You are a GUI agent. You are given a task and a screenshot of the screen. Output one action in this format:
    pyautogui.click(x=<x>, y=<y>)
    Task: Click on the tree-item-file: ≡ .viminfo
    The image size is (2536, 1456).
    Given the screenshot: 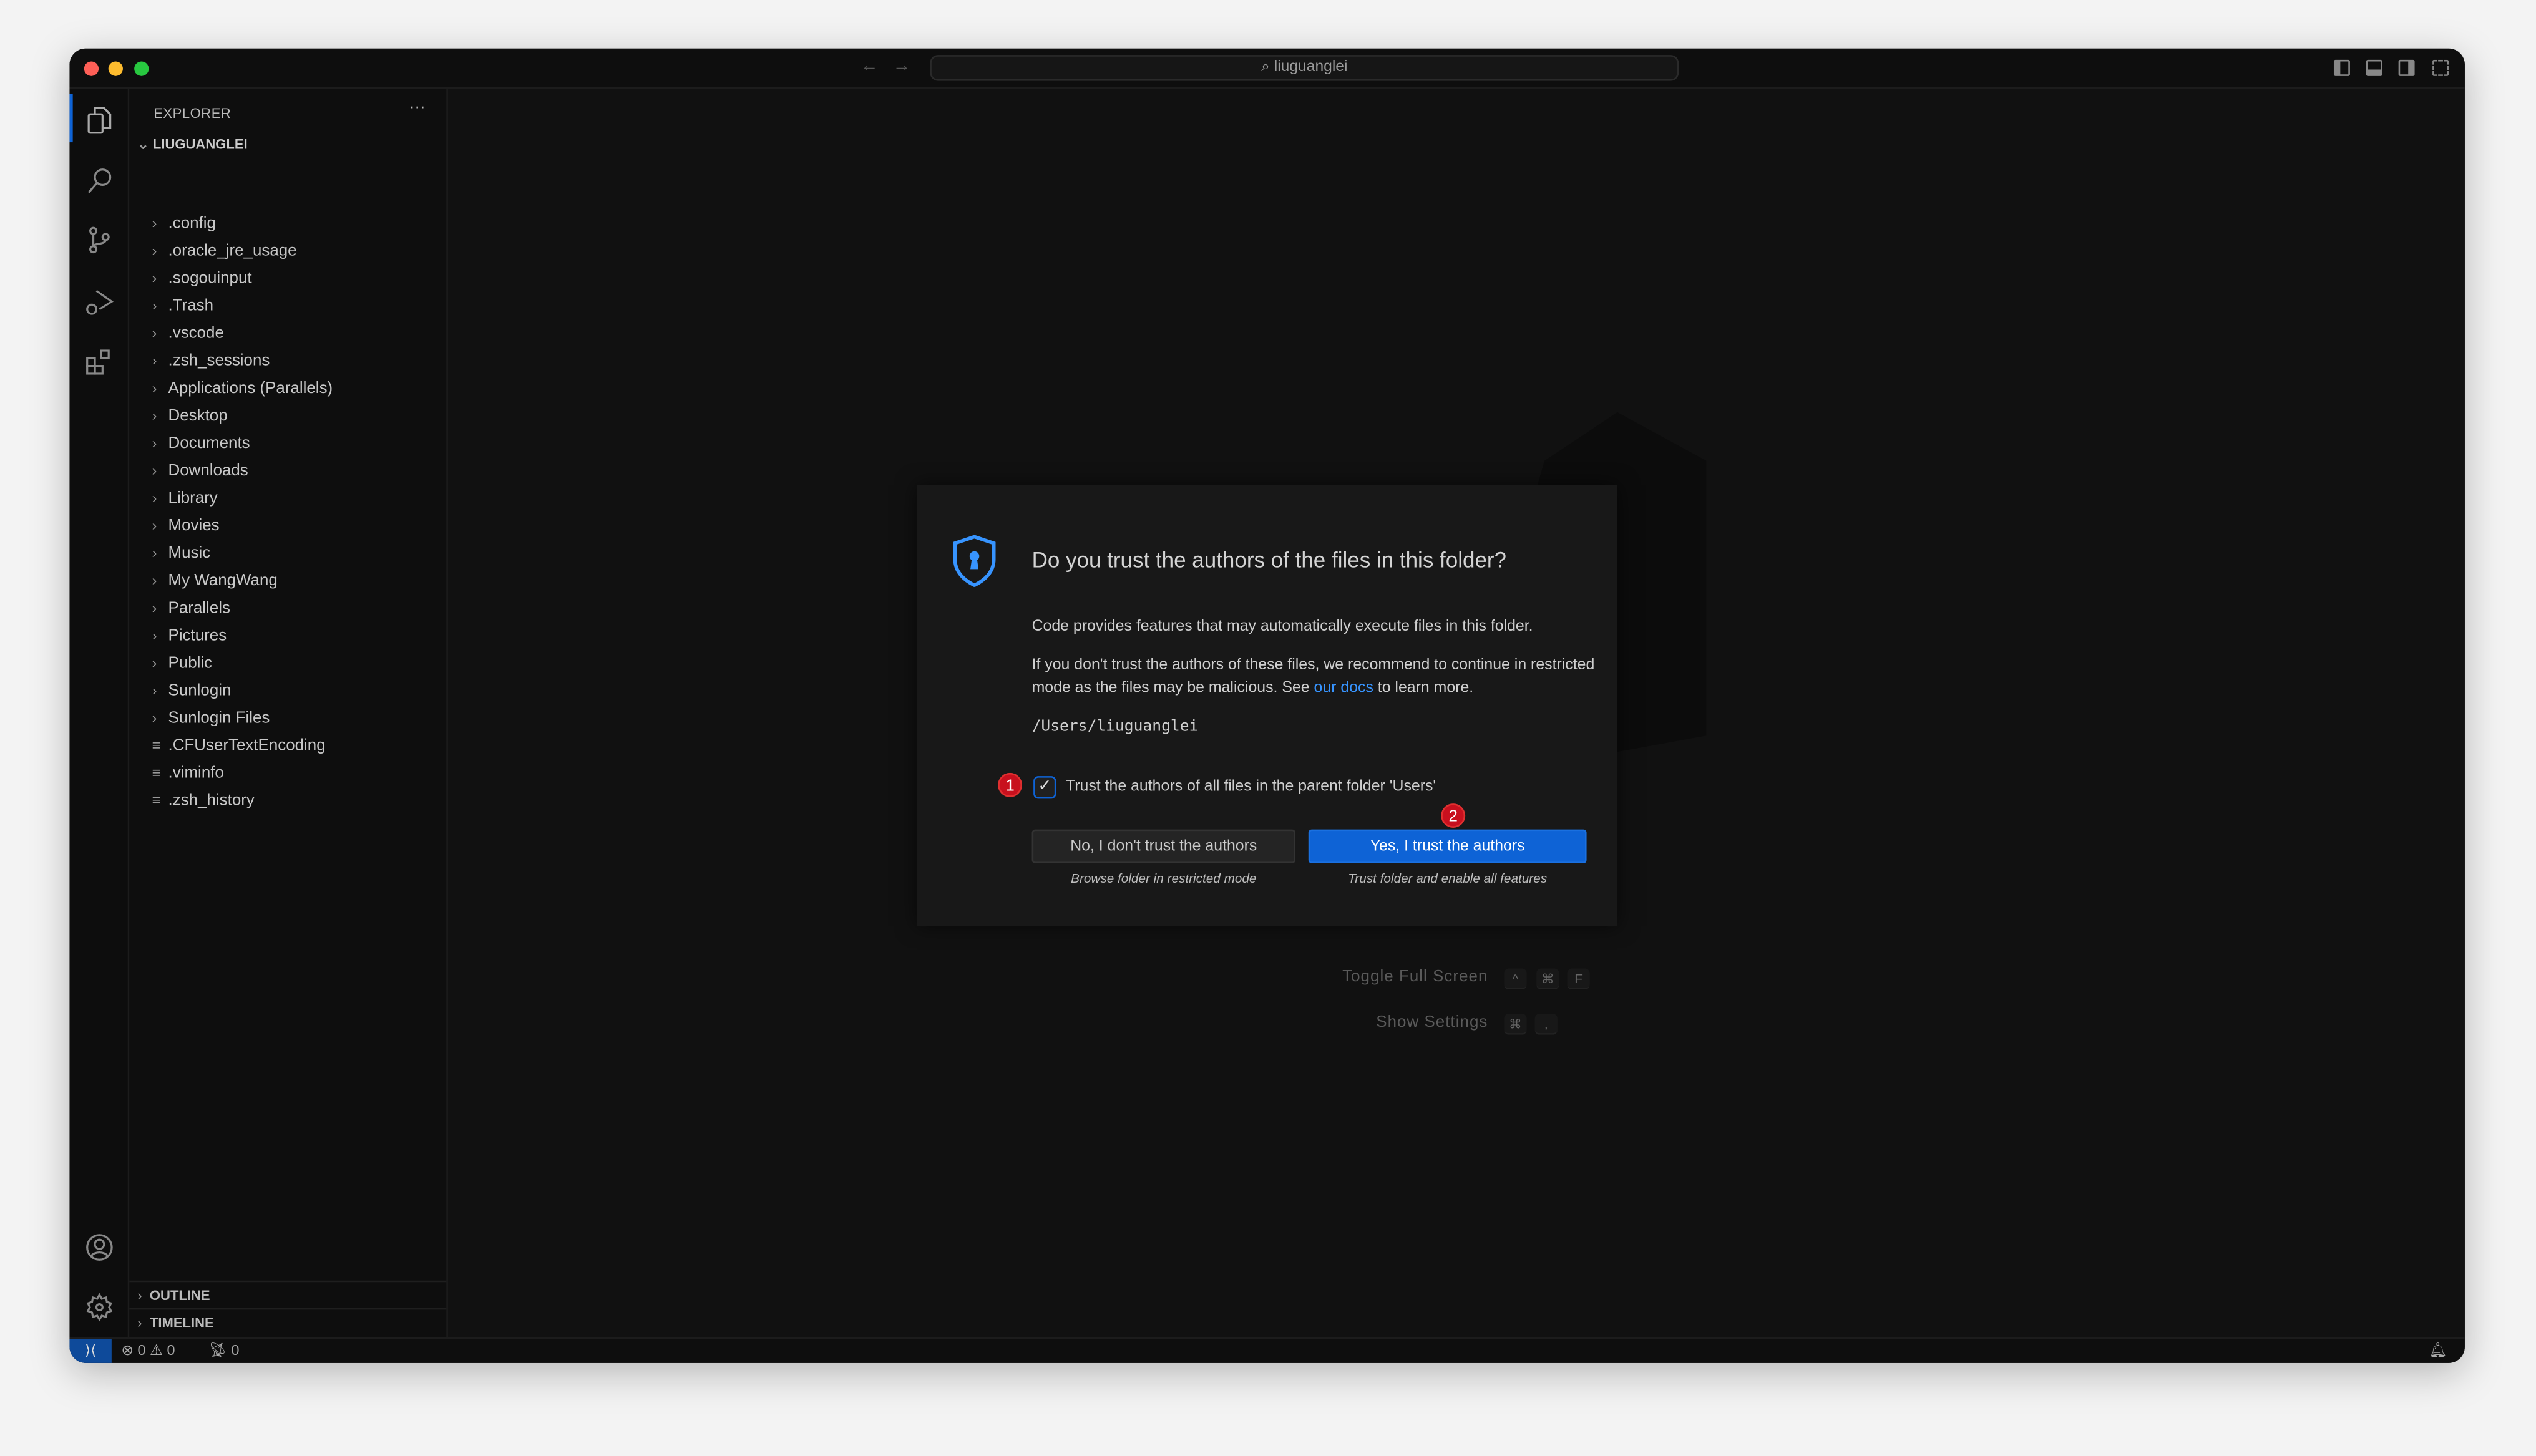 What is the action you would take?
    pyautogui.click(x=188, y=773)
    